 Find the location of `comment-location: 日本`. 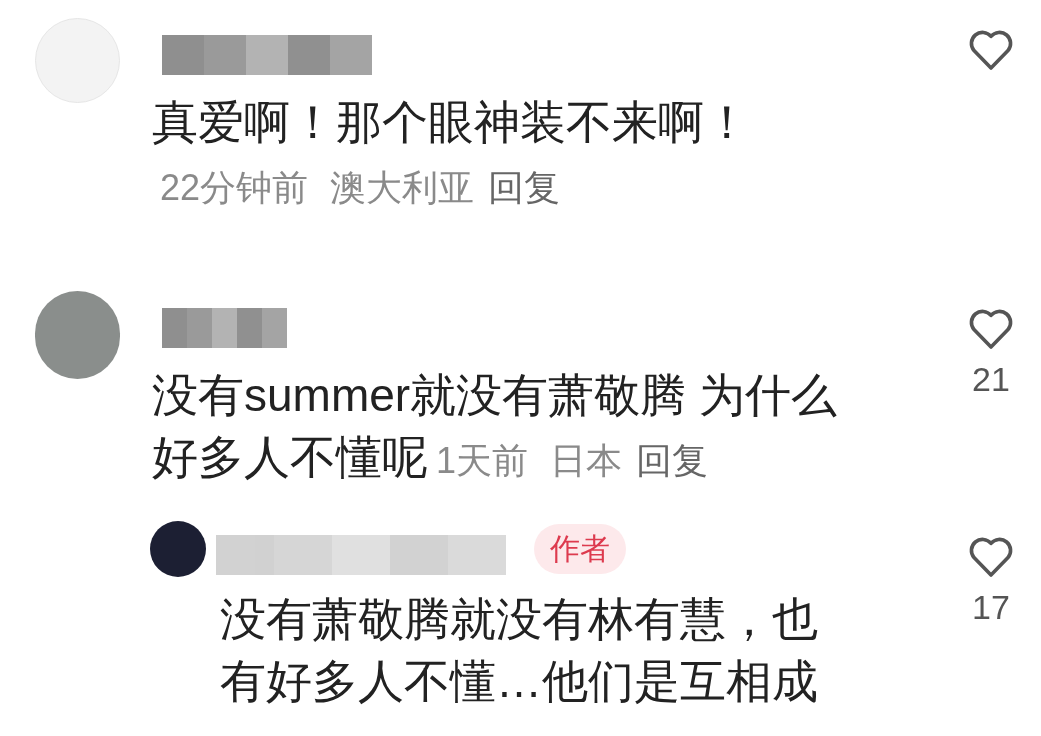

comment-location: 日本 is located at coordinates (586, 460).